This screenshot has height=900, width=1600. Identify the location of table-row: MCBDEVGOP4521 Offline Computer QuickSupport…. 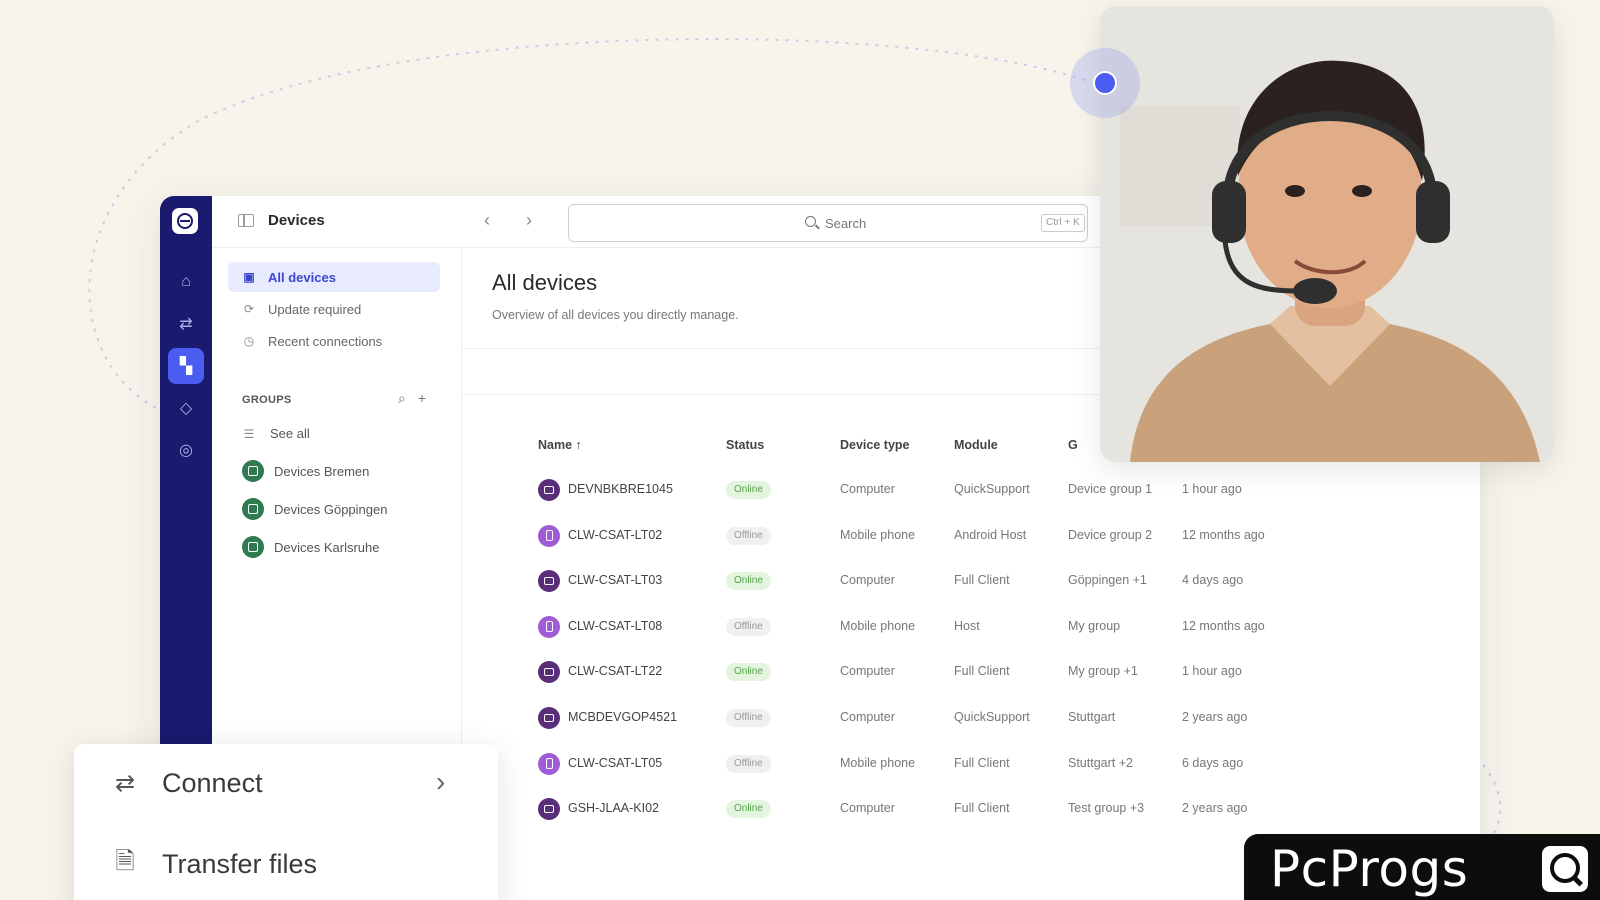
(962, 719).